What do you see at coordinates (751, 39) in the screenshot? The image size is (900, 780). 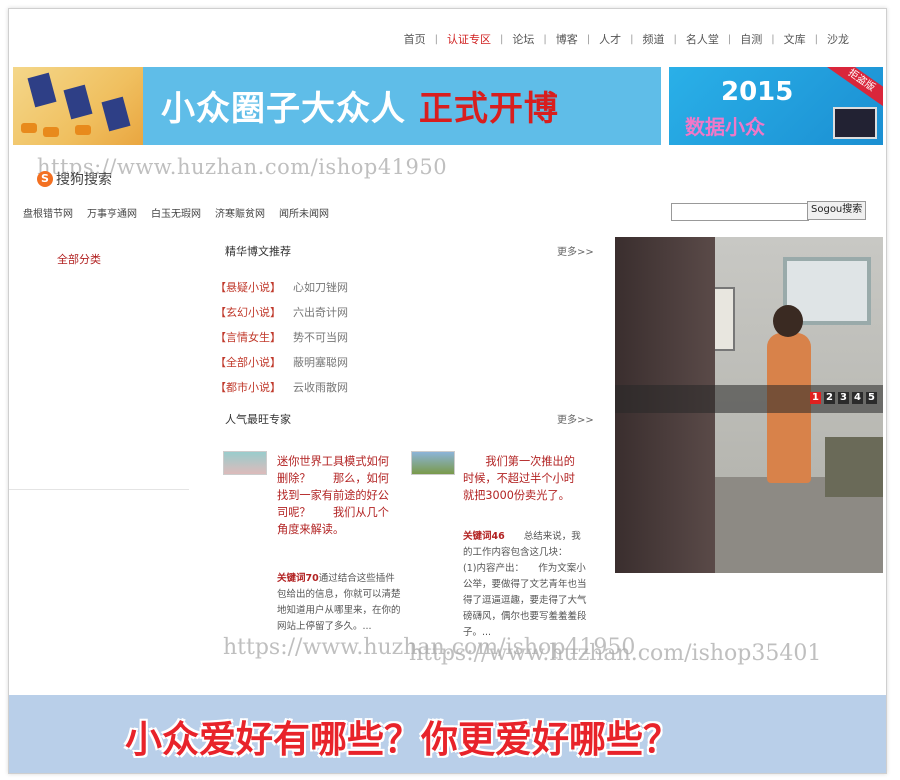 I see `nav-item: 自测` at bounding box center [751, 39].